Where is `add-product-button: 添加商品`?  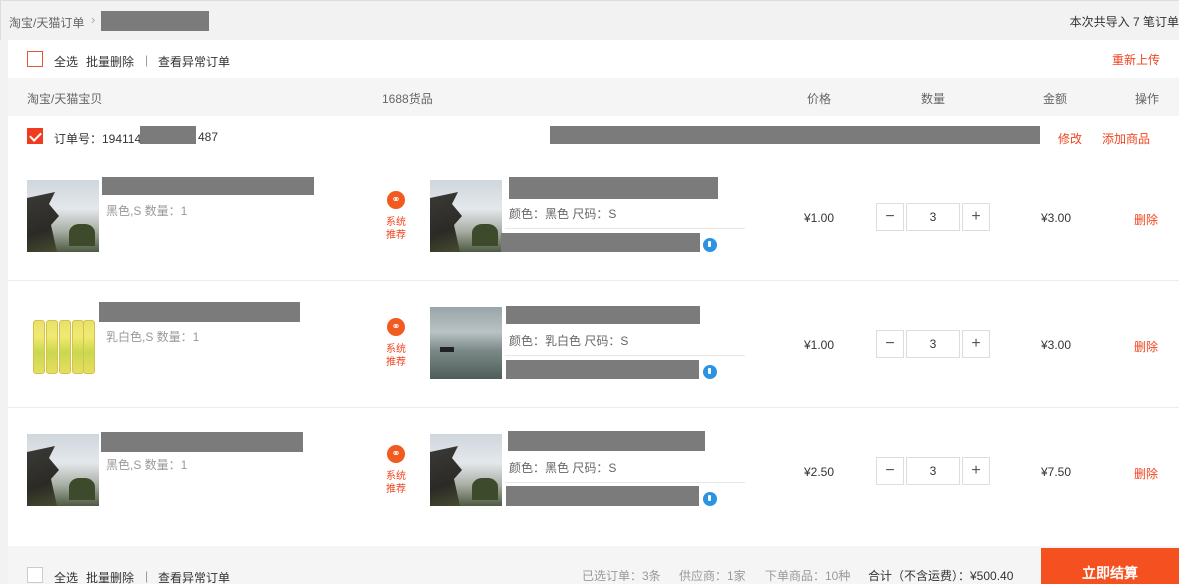 add-product-button: 添加商品 is located at coordinates (1126, 138).